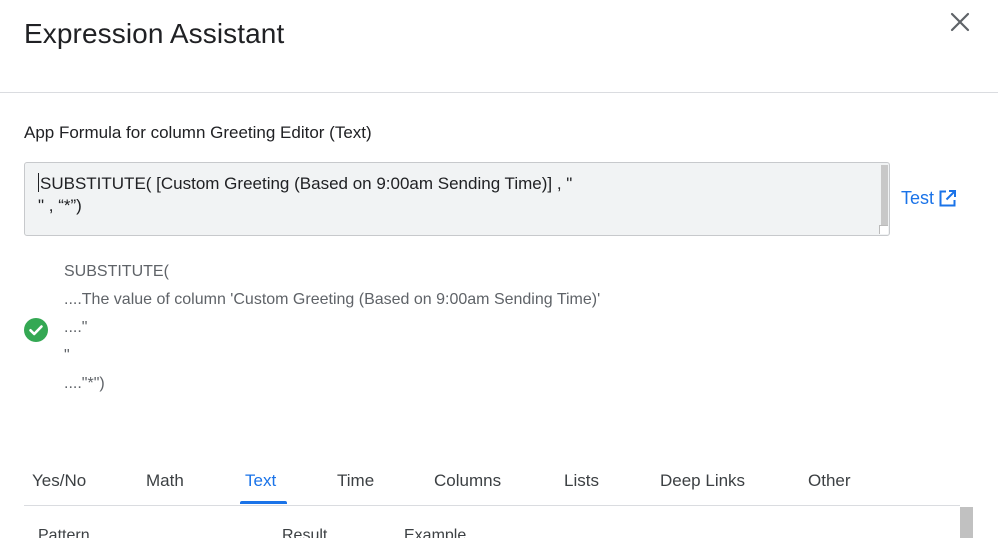 This screenshot has width=998, height=538. I want to click on explanation-line: ....", so click(76, 327).